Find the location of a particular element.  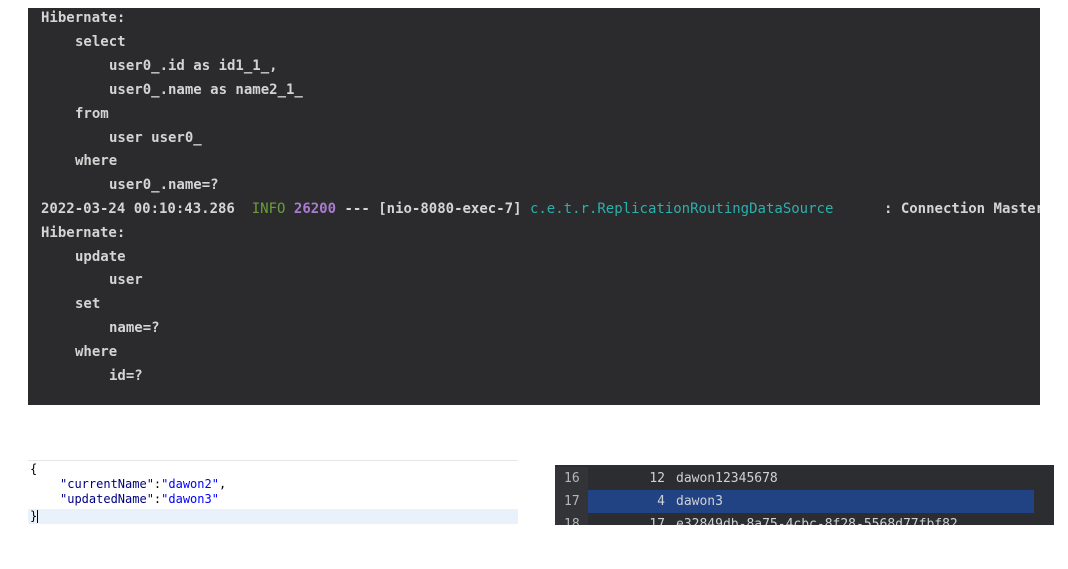

log-level: INFO is located at coordinates (268, 209).